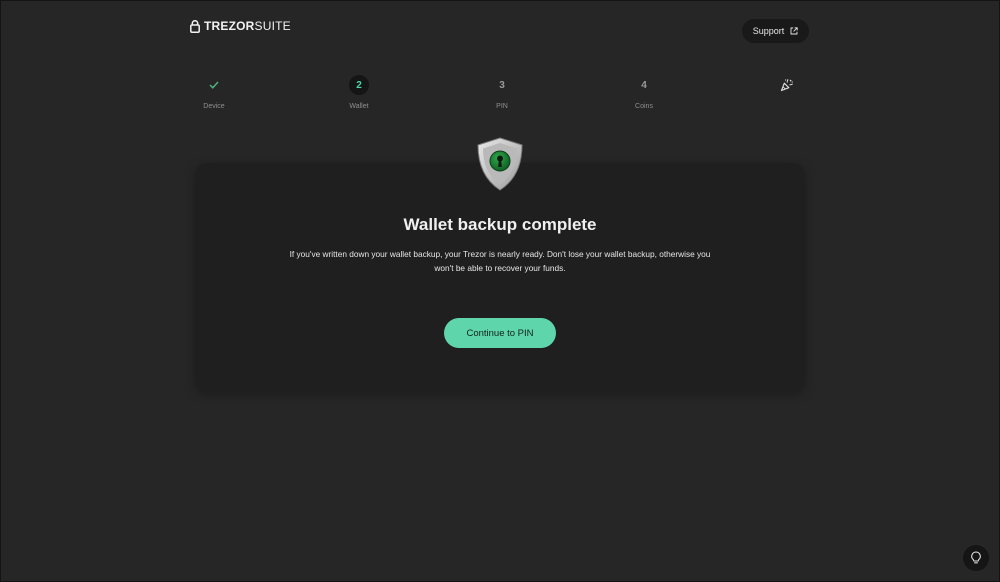 The height and width of the screenshot is (582, 1000). What do you see at coordinates (794, 31) in the screenshot?
I see `external-link-icon` at bounding box center [794, 31].